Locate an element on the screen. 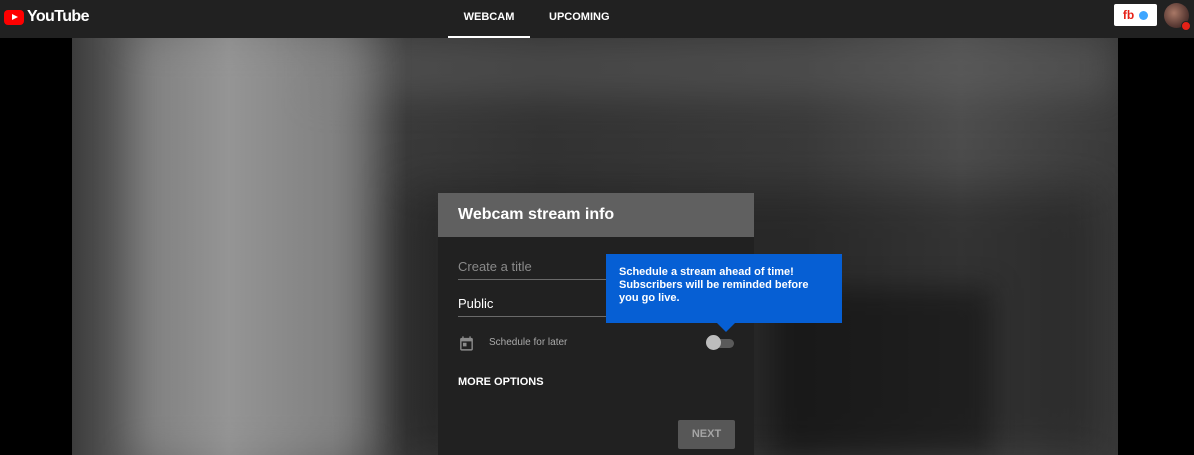 This screenshot has width=1194, height=455. fb-badge-text: fb is located at coordinates (1128, 15).